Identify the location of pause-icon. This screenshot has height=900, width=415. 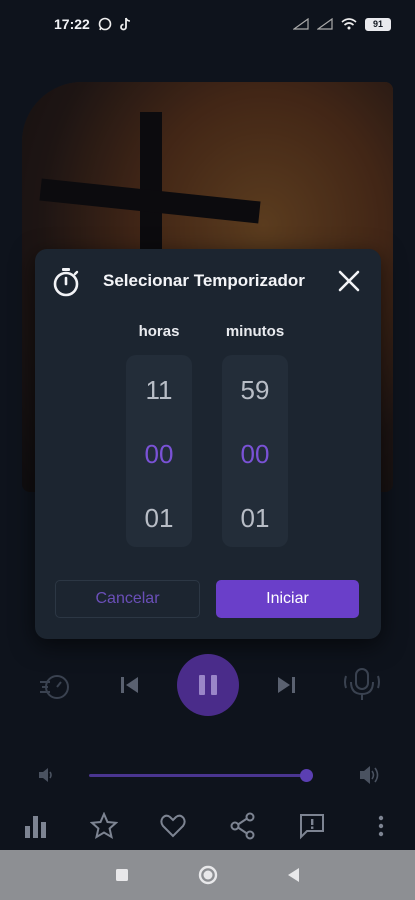
(208, 685).